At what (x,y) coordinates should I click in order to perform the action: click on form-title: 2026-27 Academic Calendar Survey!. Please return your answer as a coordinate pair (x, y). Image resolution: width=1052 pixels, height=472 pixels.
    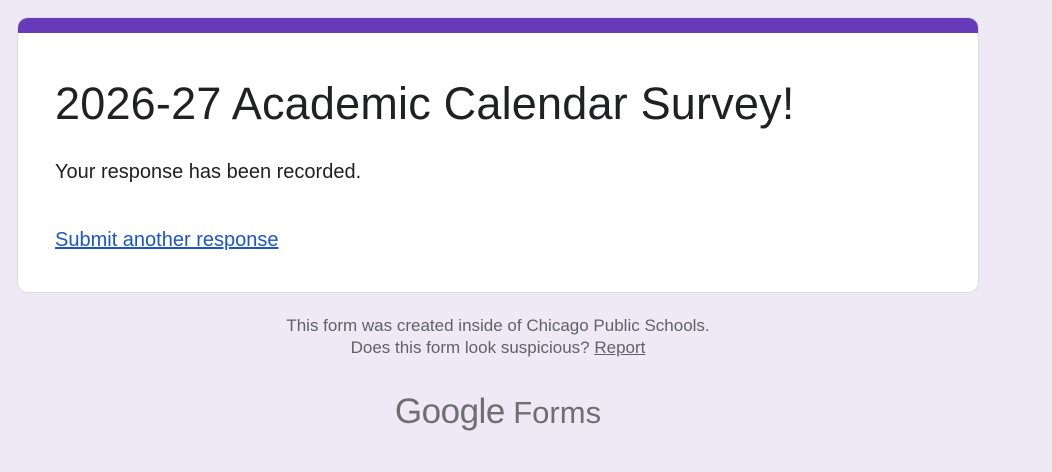
    Looking at the image, I should click on (425, 103).